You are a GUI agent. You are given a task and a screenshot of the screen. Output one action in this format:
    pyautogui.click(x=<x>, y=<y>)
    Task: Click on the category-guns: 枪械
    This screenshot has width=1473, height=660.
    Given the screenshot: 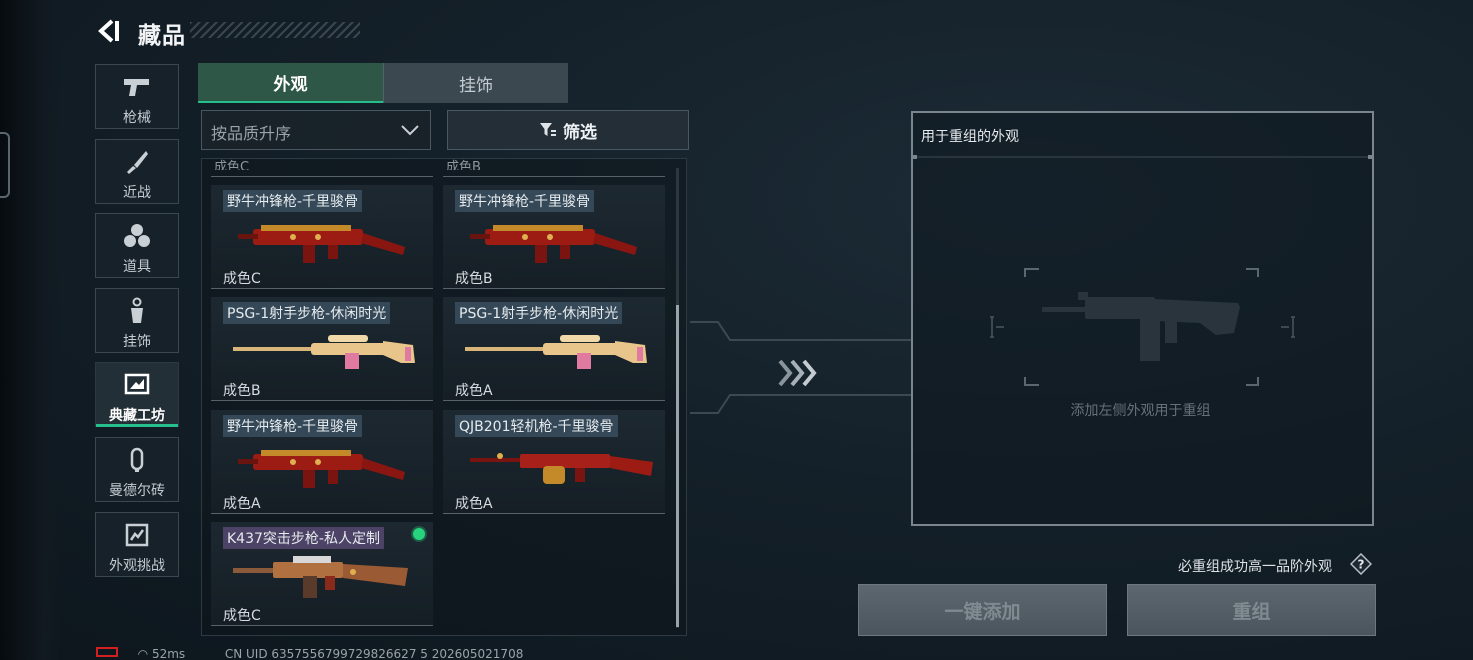 What is the action you would take?
    pyautogui.click(x=137, y=96)
    